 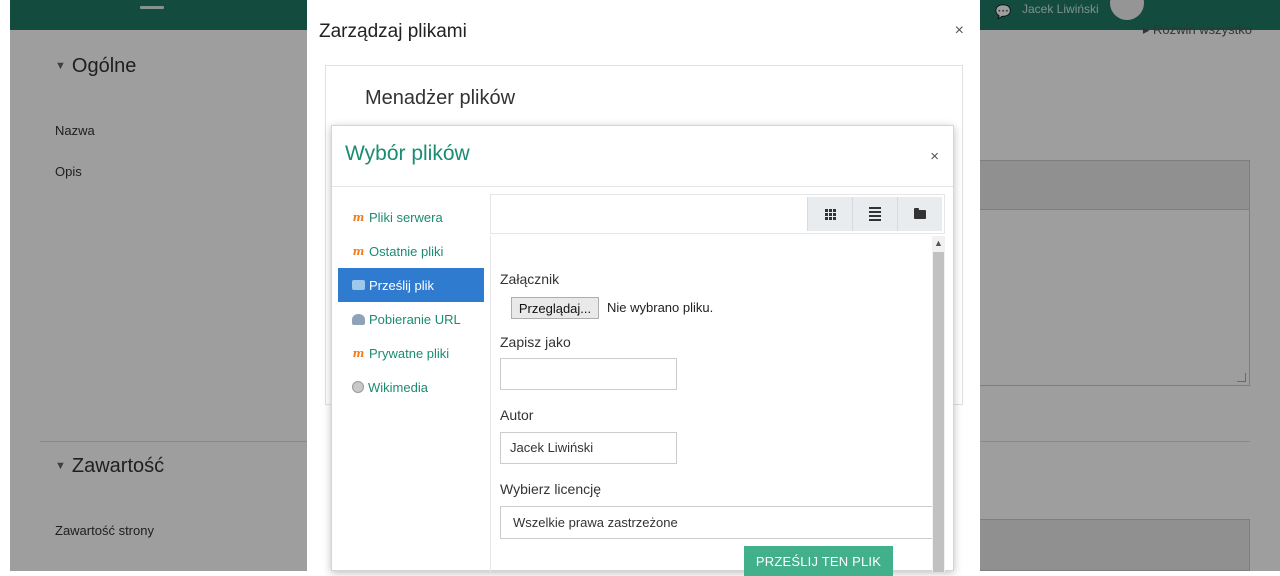 I want to click on save-as-label: Zapisz jako, so click(x=535, y=342).